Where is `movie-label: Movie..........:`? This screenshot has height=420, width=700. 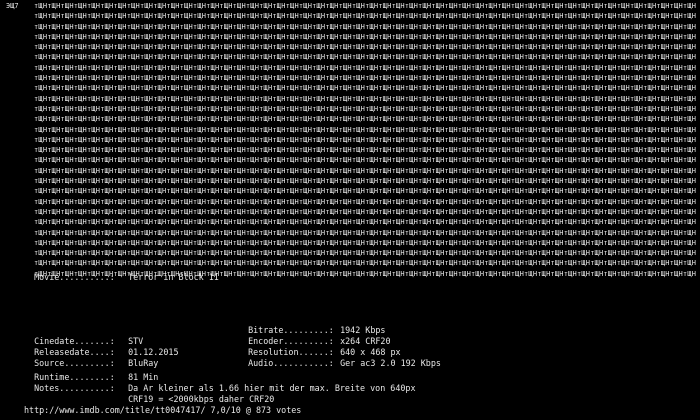
movie-label: Movie..........: is located at coordinates (74, 276).